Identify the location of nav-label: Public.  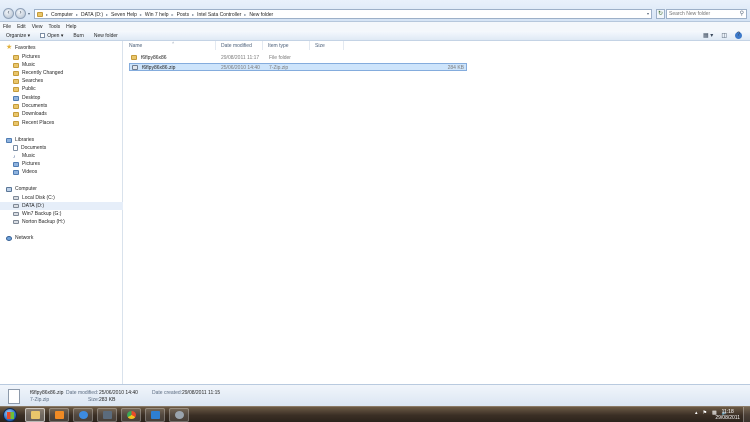
(29, 89).